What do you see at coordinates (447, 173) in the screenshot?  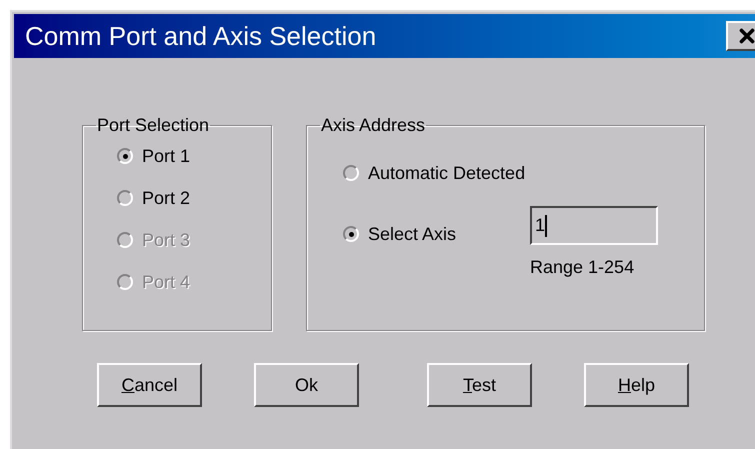 I see `option-label: Automatic Detected` at bounding box center [447, 173].